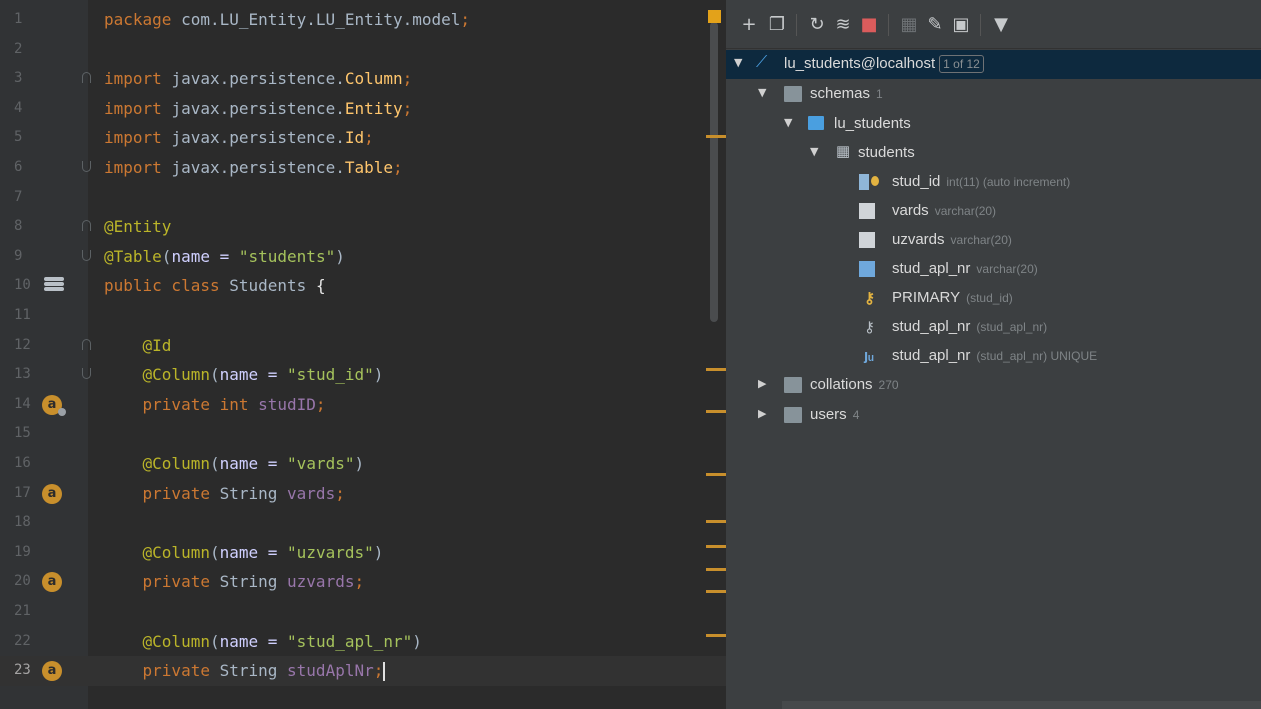  Describe the element at coordinates (856, 415) in the screenshot. I see `users-count: 4` at that location.